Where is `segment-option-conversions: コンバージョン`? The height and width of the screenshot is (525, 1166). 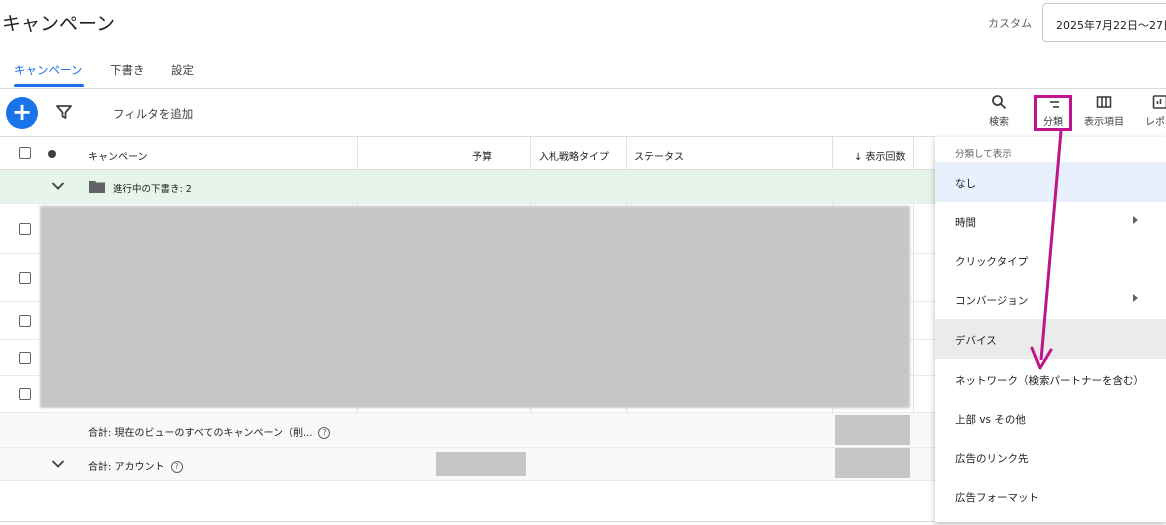
segment-option-conversions: コンバージョン is located at coordinates (1050, 299).